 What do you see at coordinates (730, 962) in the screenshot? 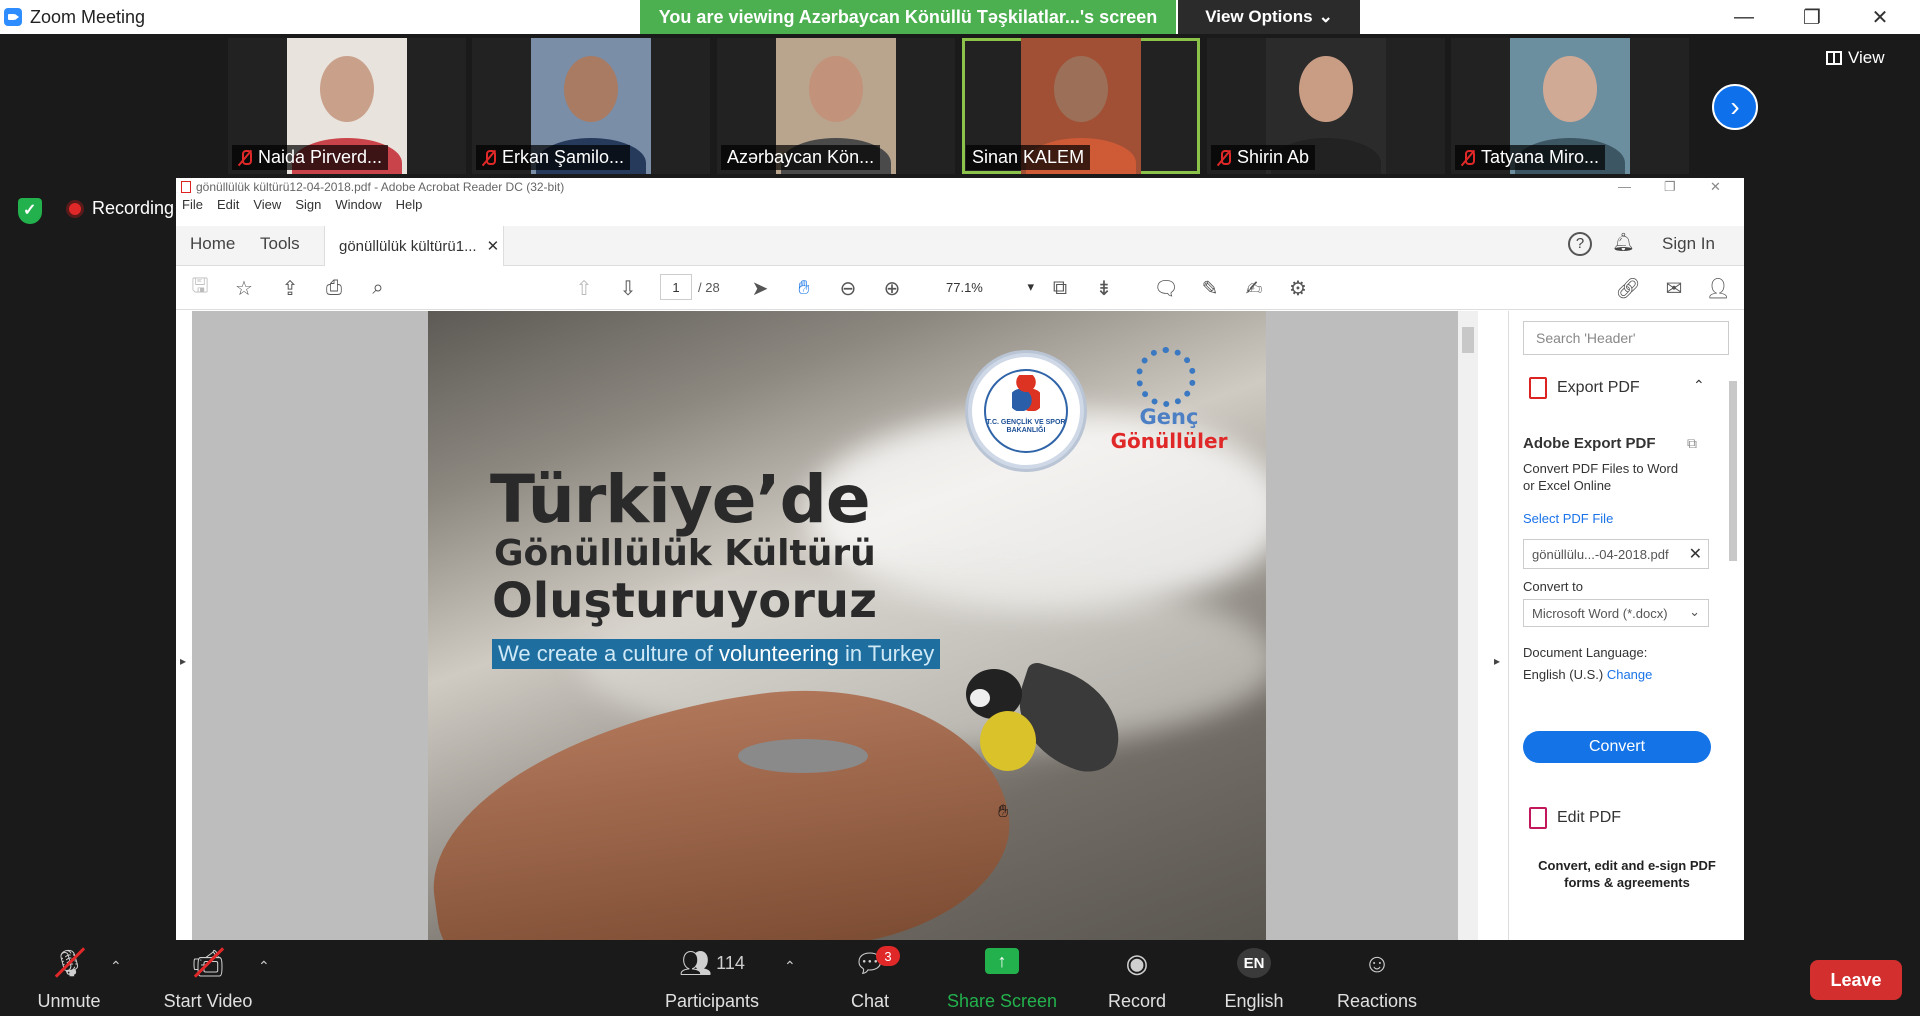
I see `participant-count: 114` at bounding box center [730, 962].